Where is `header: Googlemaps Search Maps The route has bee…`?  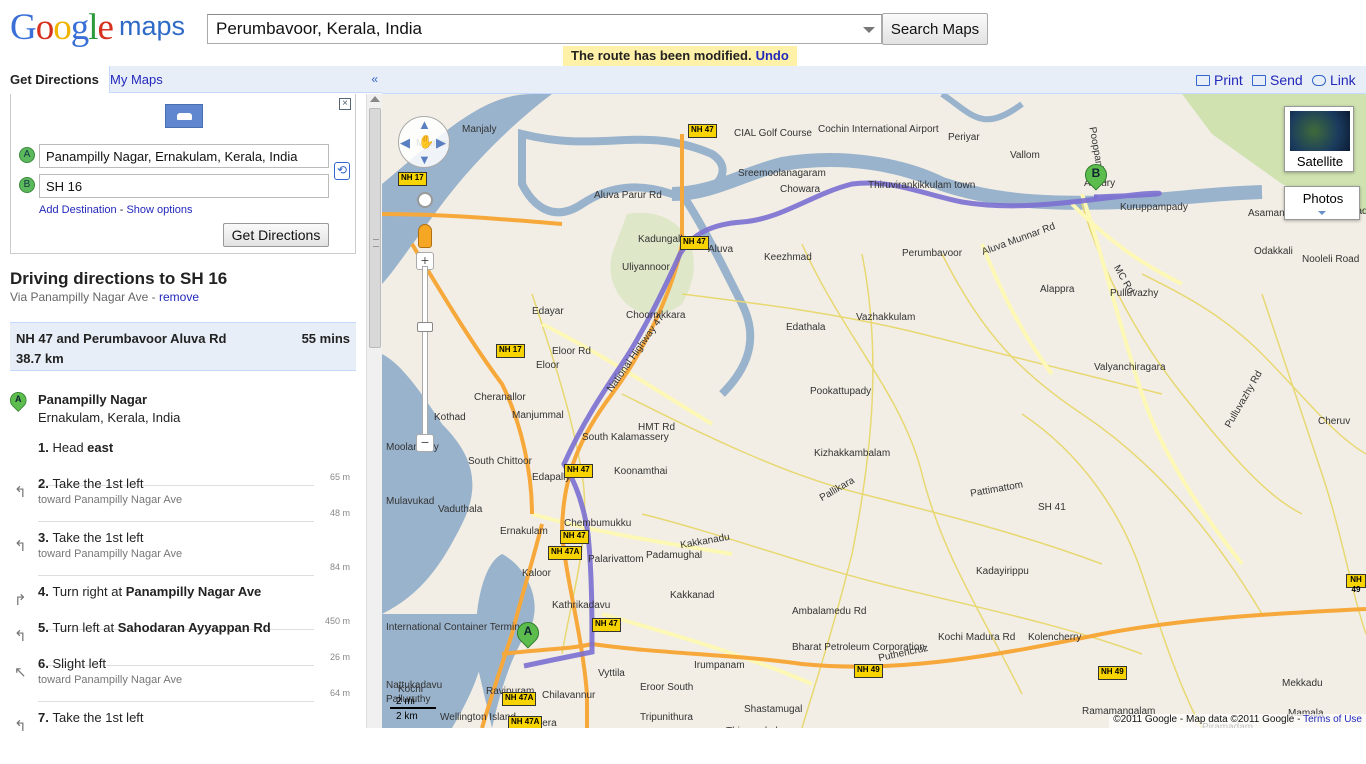 header: Googlemaps Search Maps The route has bee… is located at coordinates (683, 33).